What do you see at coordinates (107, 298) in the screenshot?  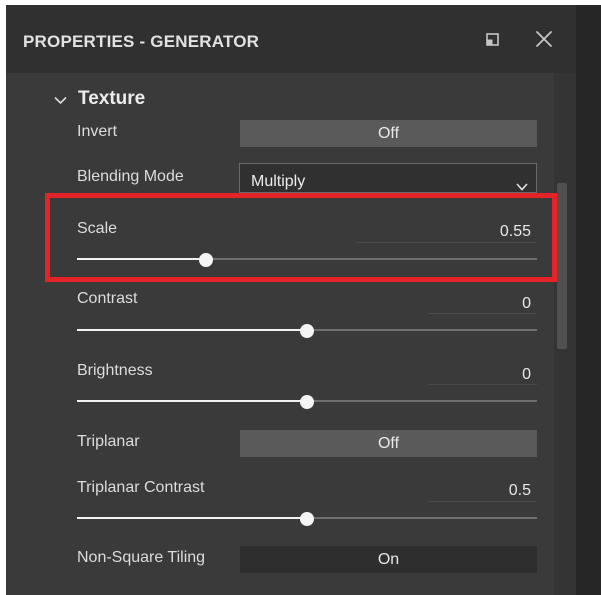 I see `contrast-label: Contrast` at bounding box center [107, 298].